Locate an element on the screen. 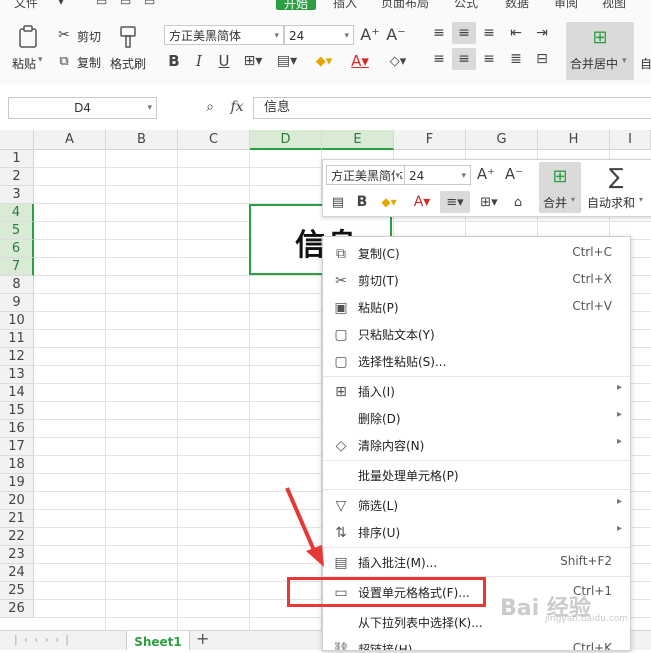 The width and height of the screenshot is (651, 653). mini-font-name-select: 方正美黑简体 ▾ is located at coordinates (365, 175).